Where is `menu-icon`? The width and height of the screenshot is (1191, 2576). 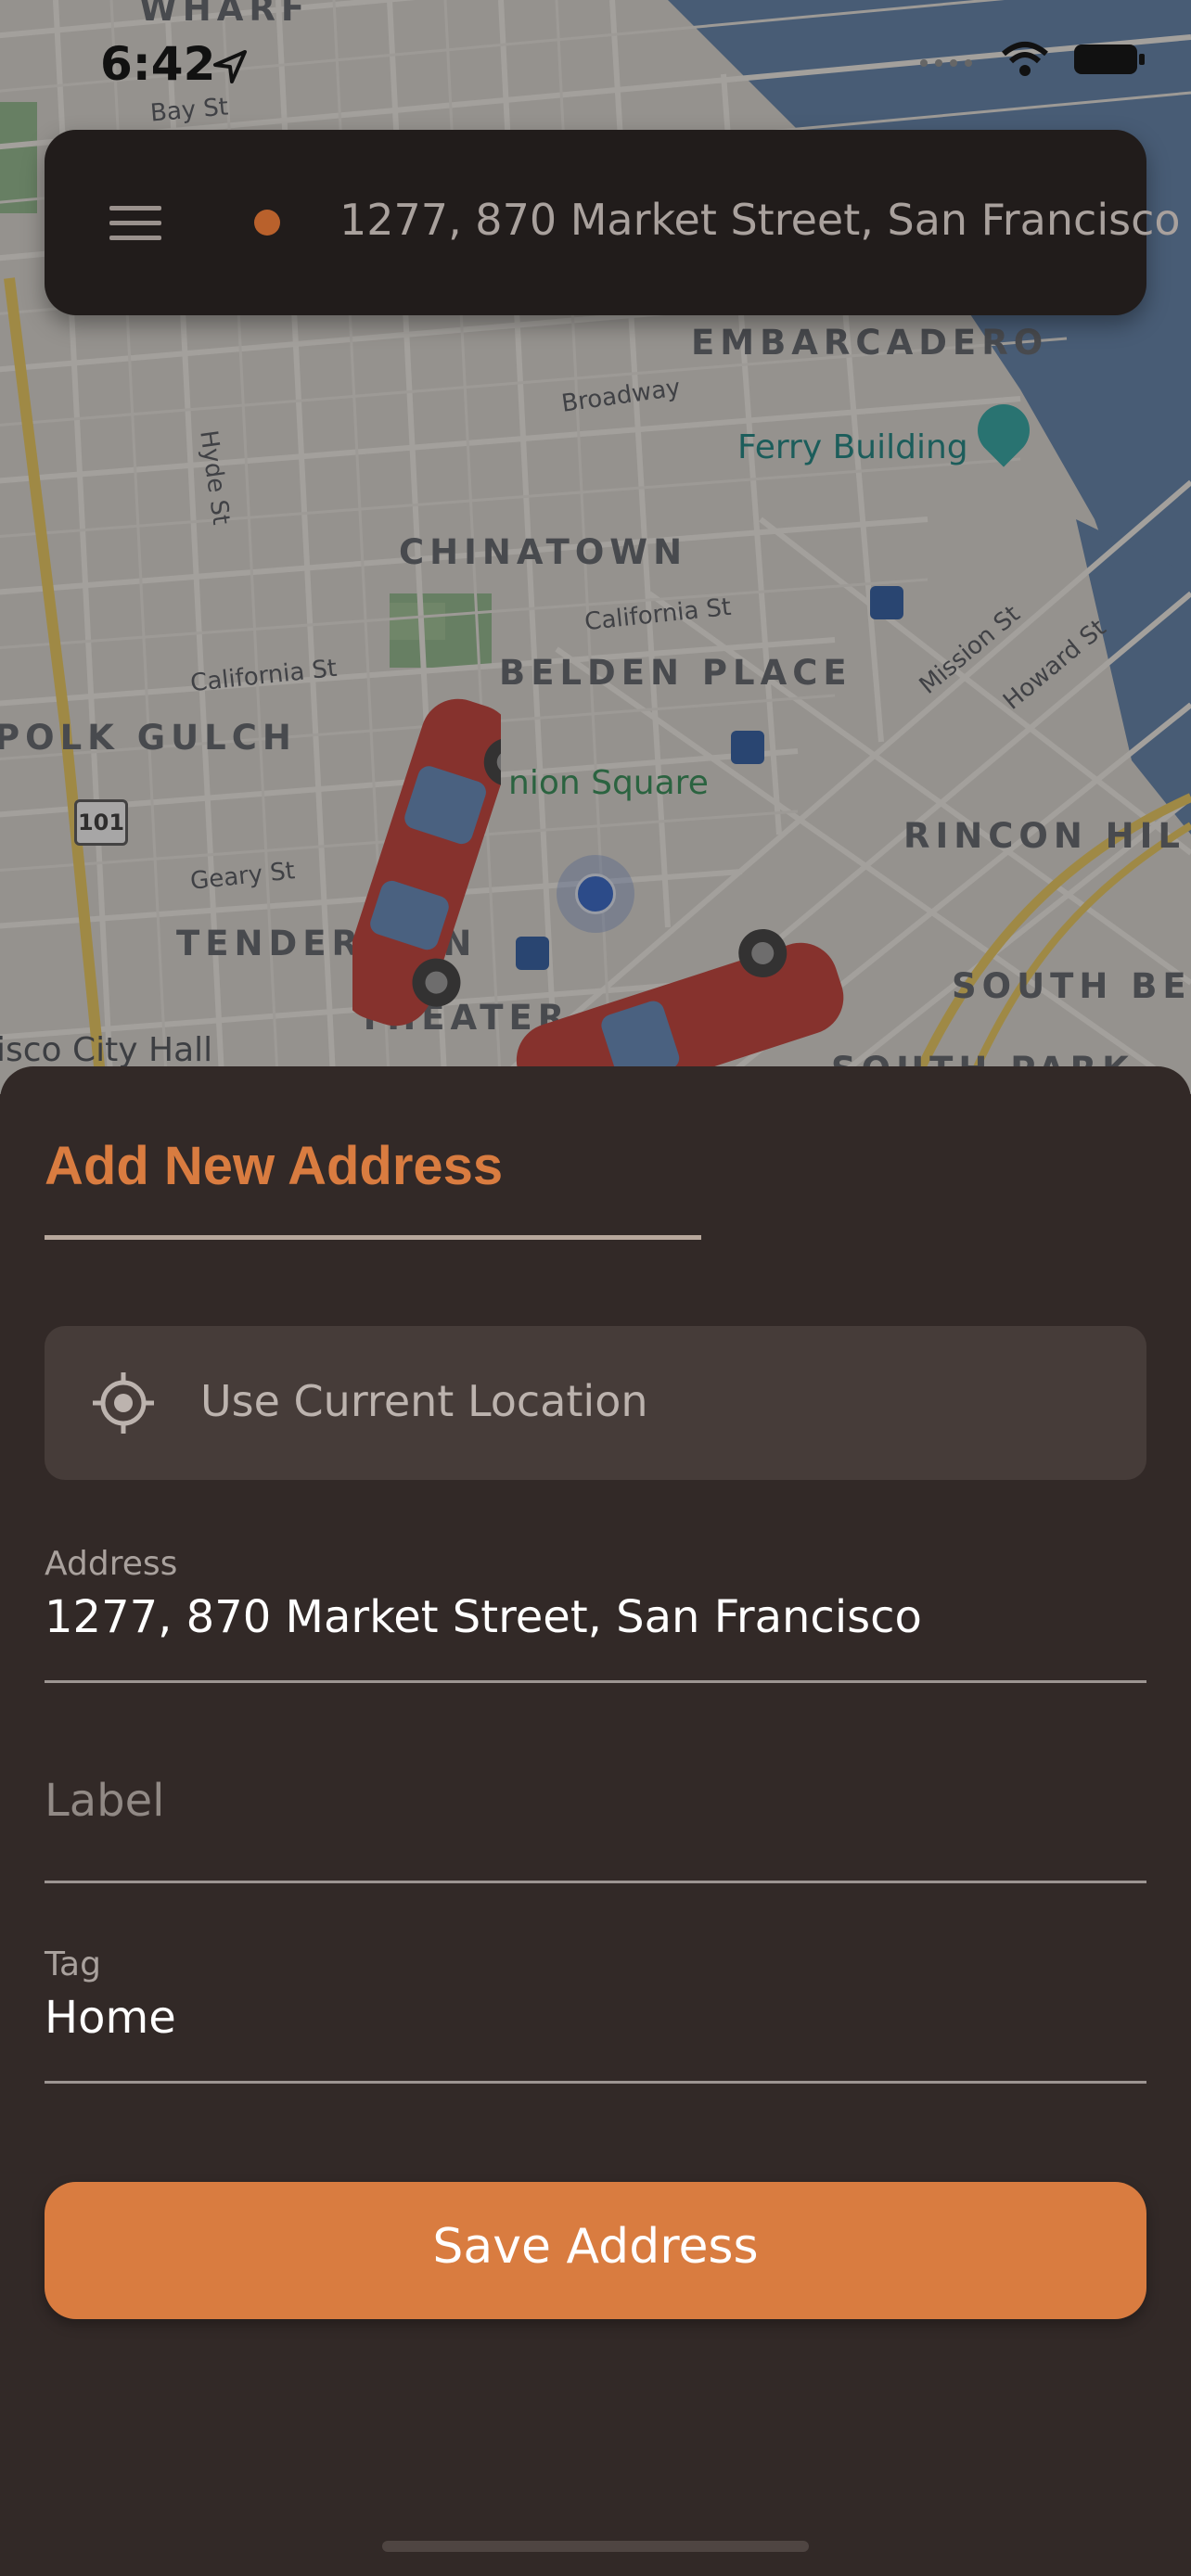 menu-icon is located at coordinates (135, 223).